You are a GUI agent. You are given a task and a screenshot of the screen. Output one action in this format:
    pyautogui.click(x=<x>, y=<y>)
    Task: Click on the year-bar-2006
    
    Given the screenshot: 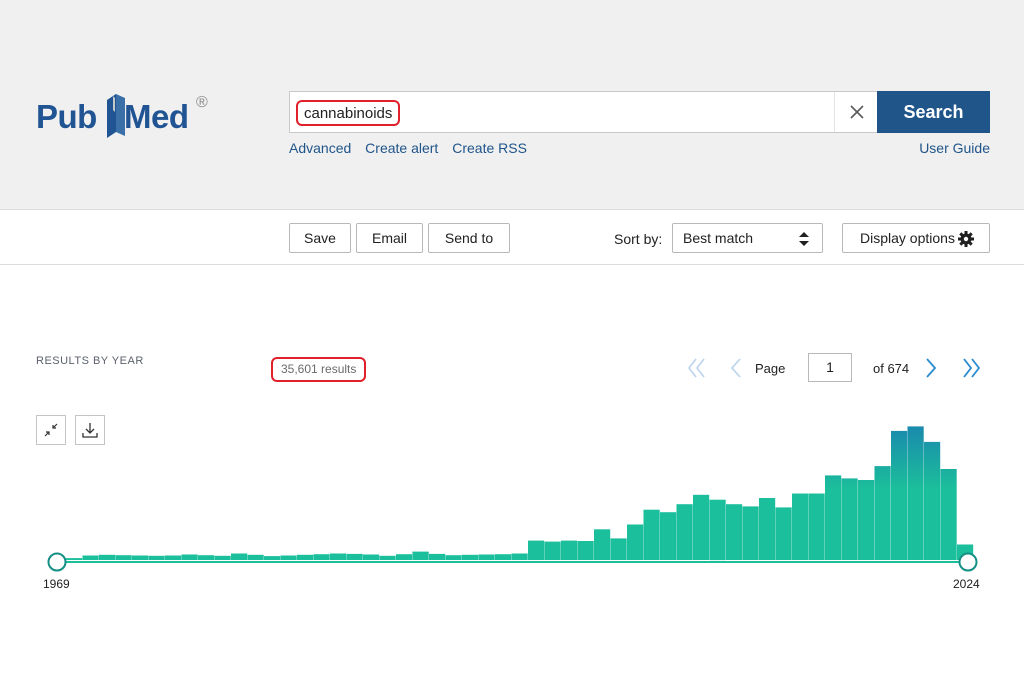 What is the action you would take?
    pyautogui.click(x=684, y=532)
    